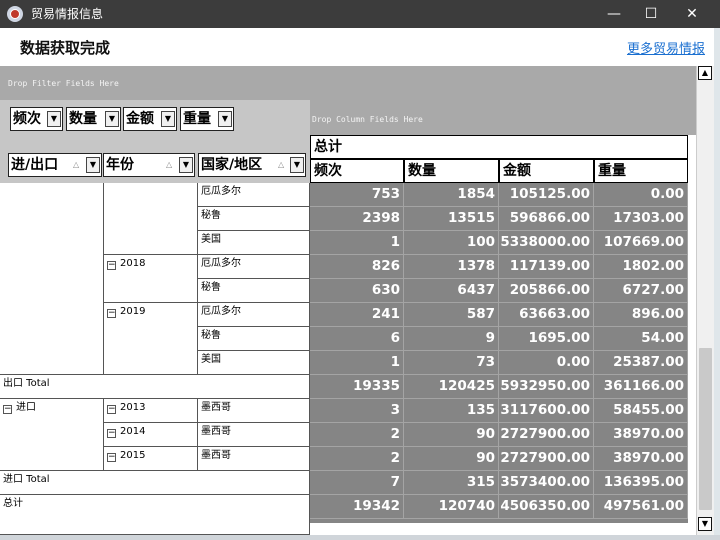  Describe the element at coordinates (55, 165) in the screenshot. I see `row-field-import-export: 进/出口 △ ▼` at that location.